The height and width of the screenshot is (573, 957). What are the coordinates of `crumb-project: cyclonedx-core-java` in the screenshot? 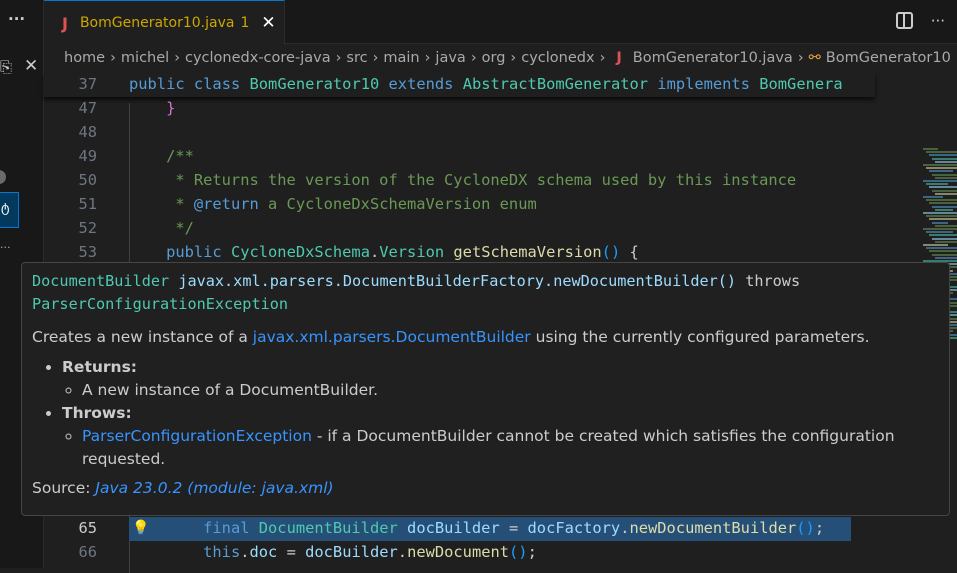 It's located at (258, 58).